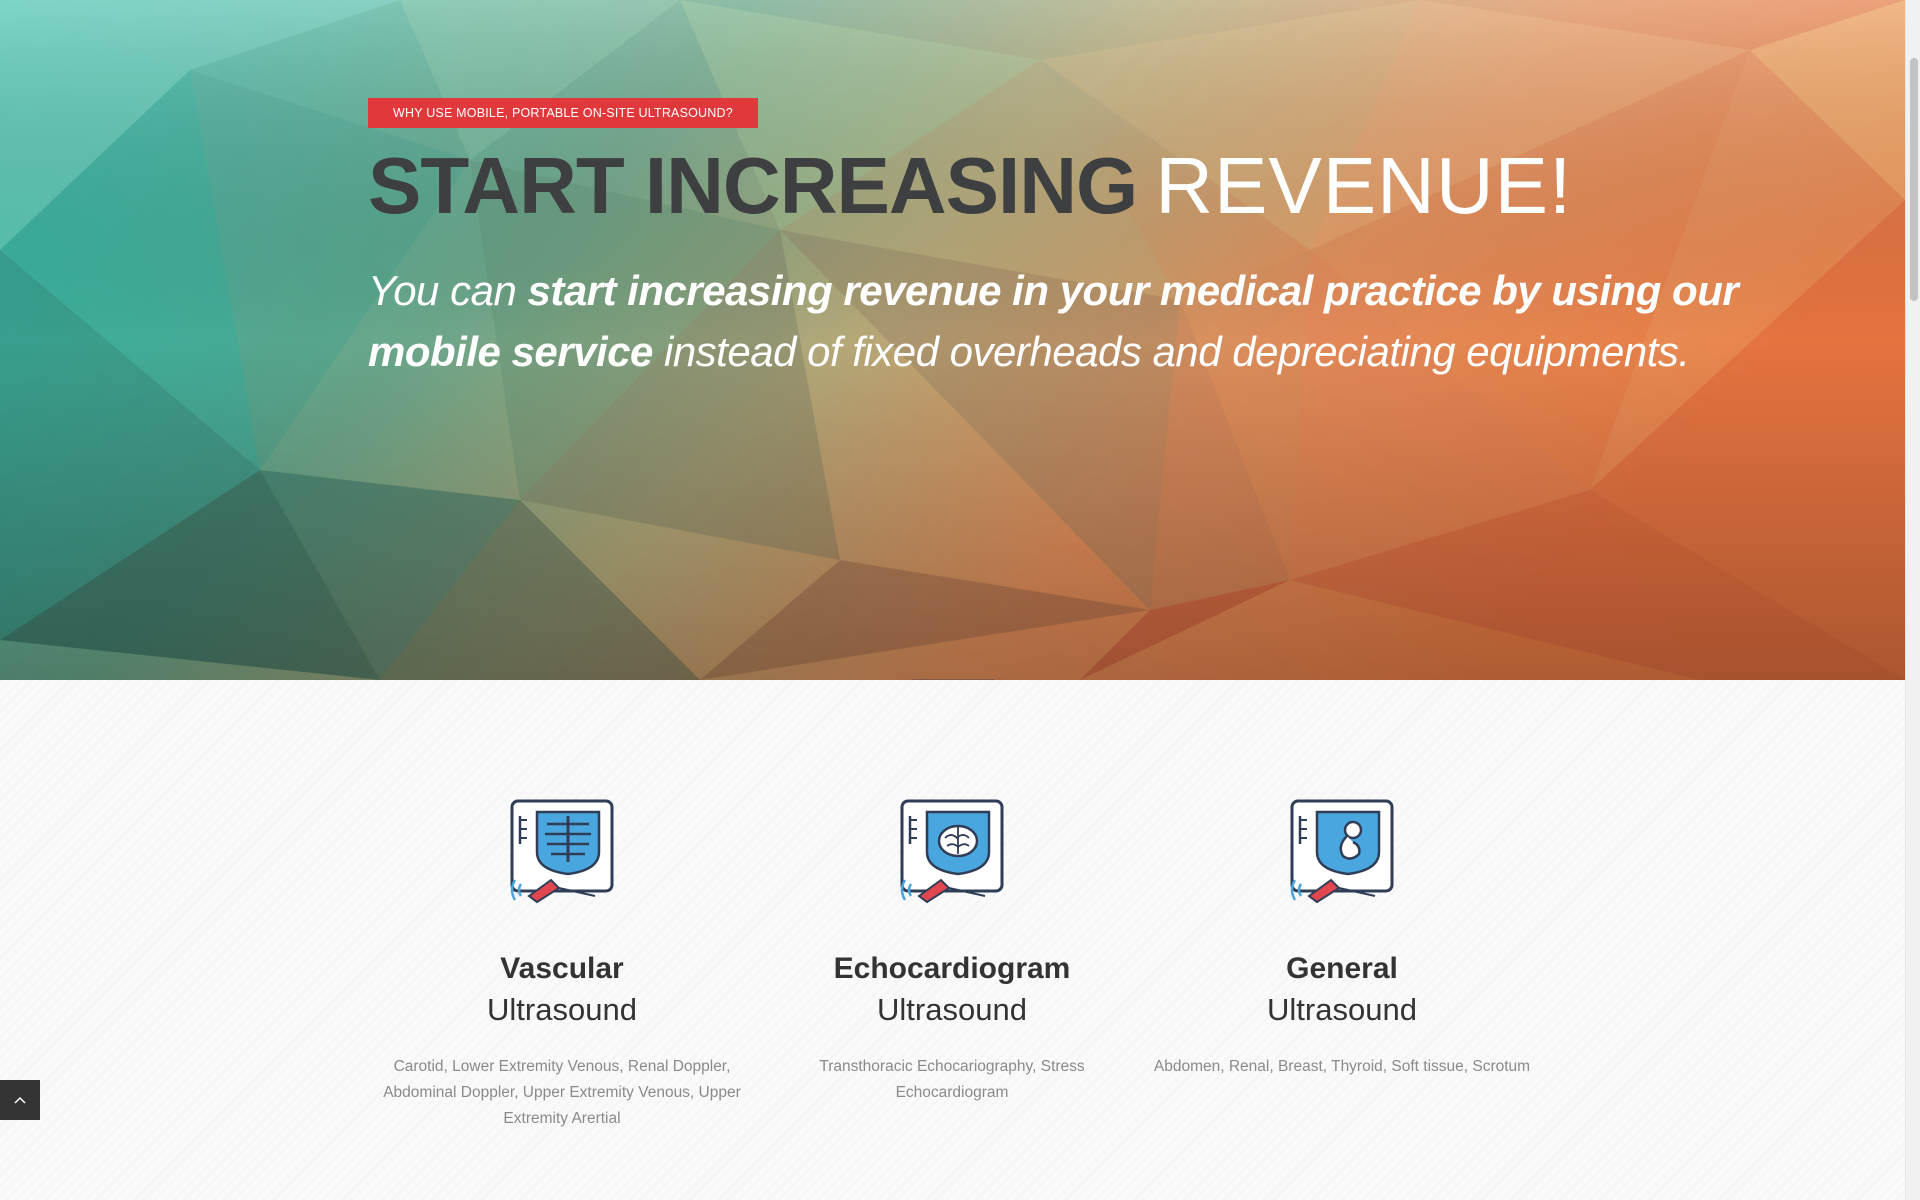 The width and height of the screenshot is (1920, 1200). I want to click on back-to-top-button, so click(20, 1100).